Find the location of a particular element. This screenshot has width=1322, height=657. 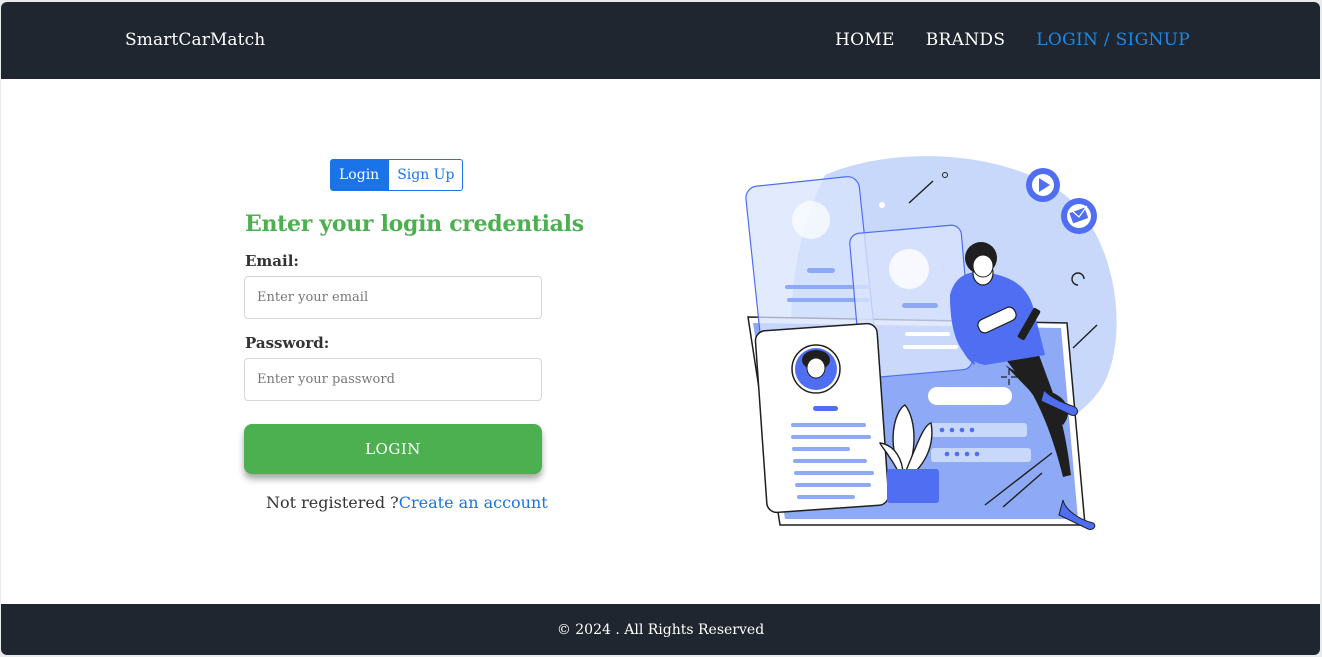

tab-login: Login is located at coordinates (359, 175).